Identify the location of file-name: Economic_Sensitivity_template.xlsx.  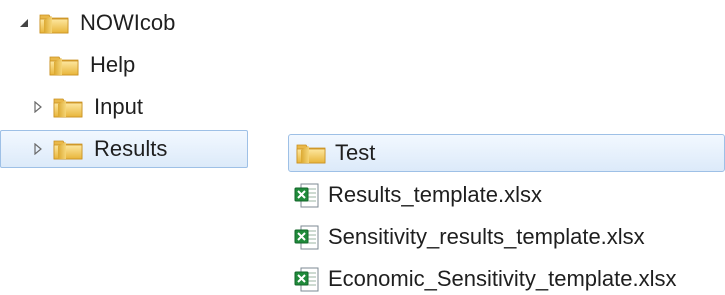
(502, 278).